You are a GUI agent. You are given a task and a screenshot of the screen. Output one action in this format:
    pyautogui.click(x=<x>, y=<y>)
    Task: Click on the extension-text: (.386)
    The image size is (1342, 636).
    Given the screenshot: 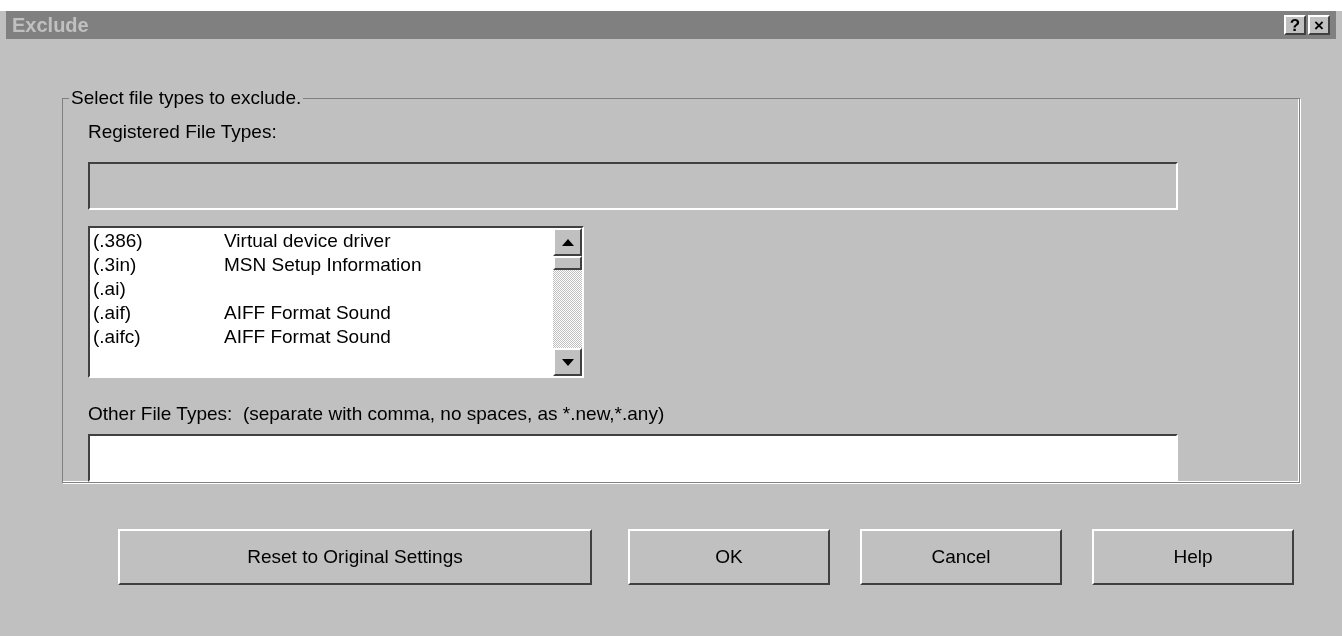 What is the action you would take?
    pyautogui.click(x=118, y=240)
    